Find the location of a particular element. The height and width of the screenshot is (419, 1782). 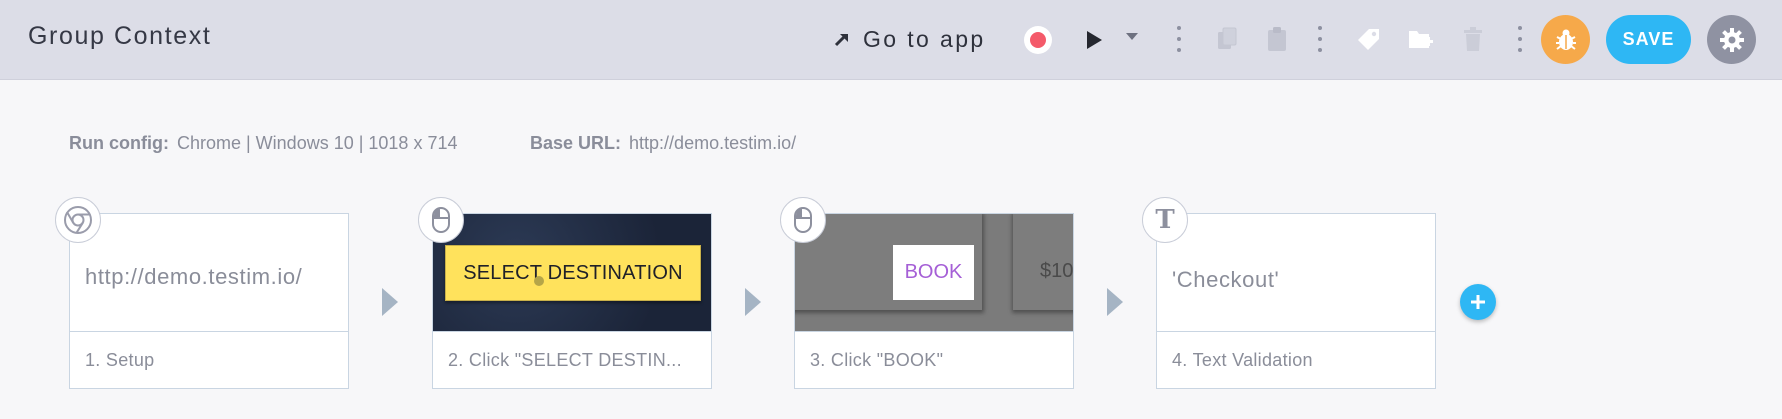

arrow-up-right-icon is located at coordinates (841, 40).